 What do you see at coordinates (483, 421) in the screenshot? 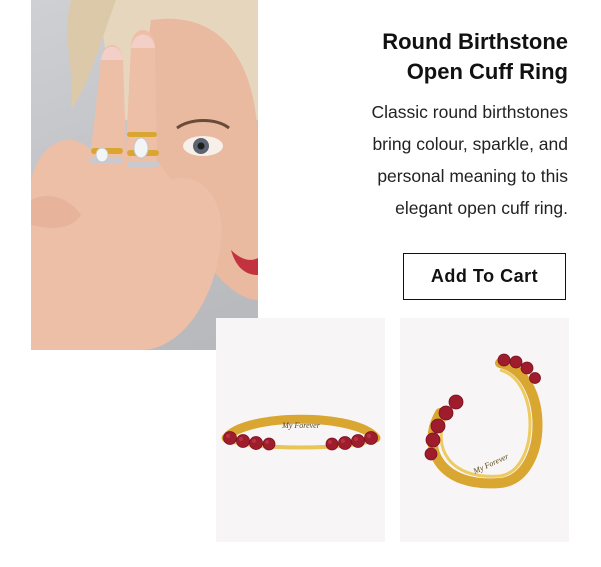
I see `ring-side-illustration: My Forever` at bounding box center [483, 421].